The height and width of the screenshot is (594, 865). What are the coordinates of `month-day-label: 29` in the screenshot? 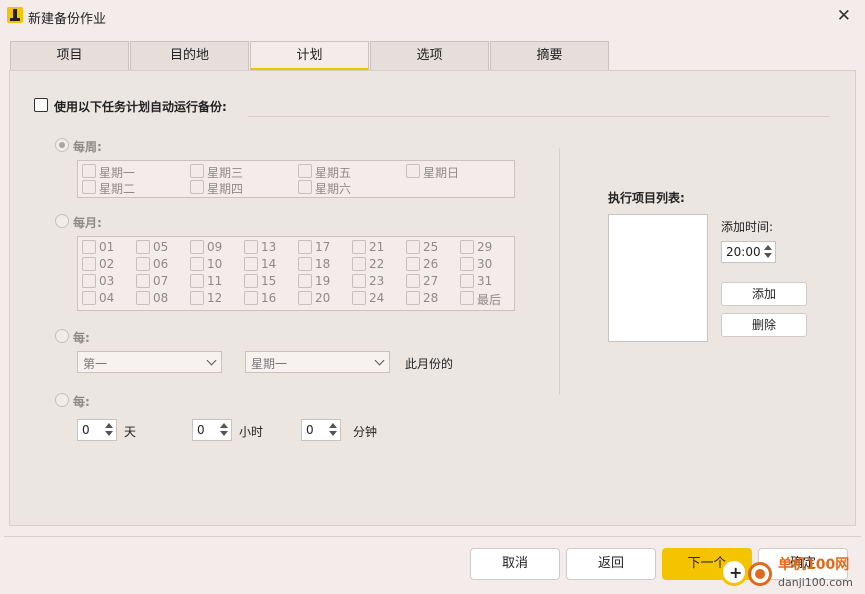 It's located at (485, 247).